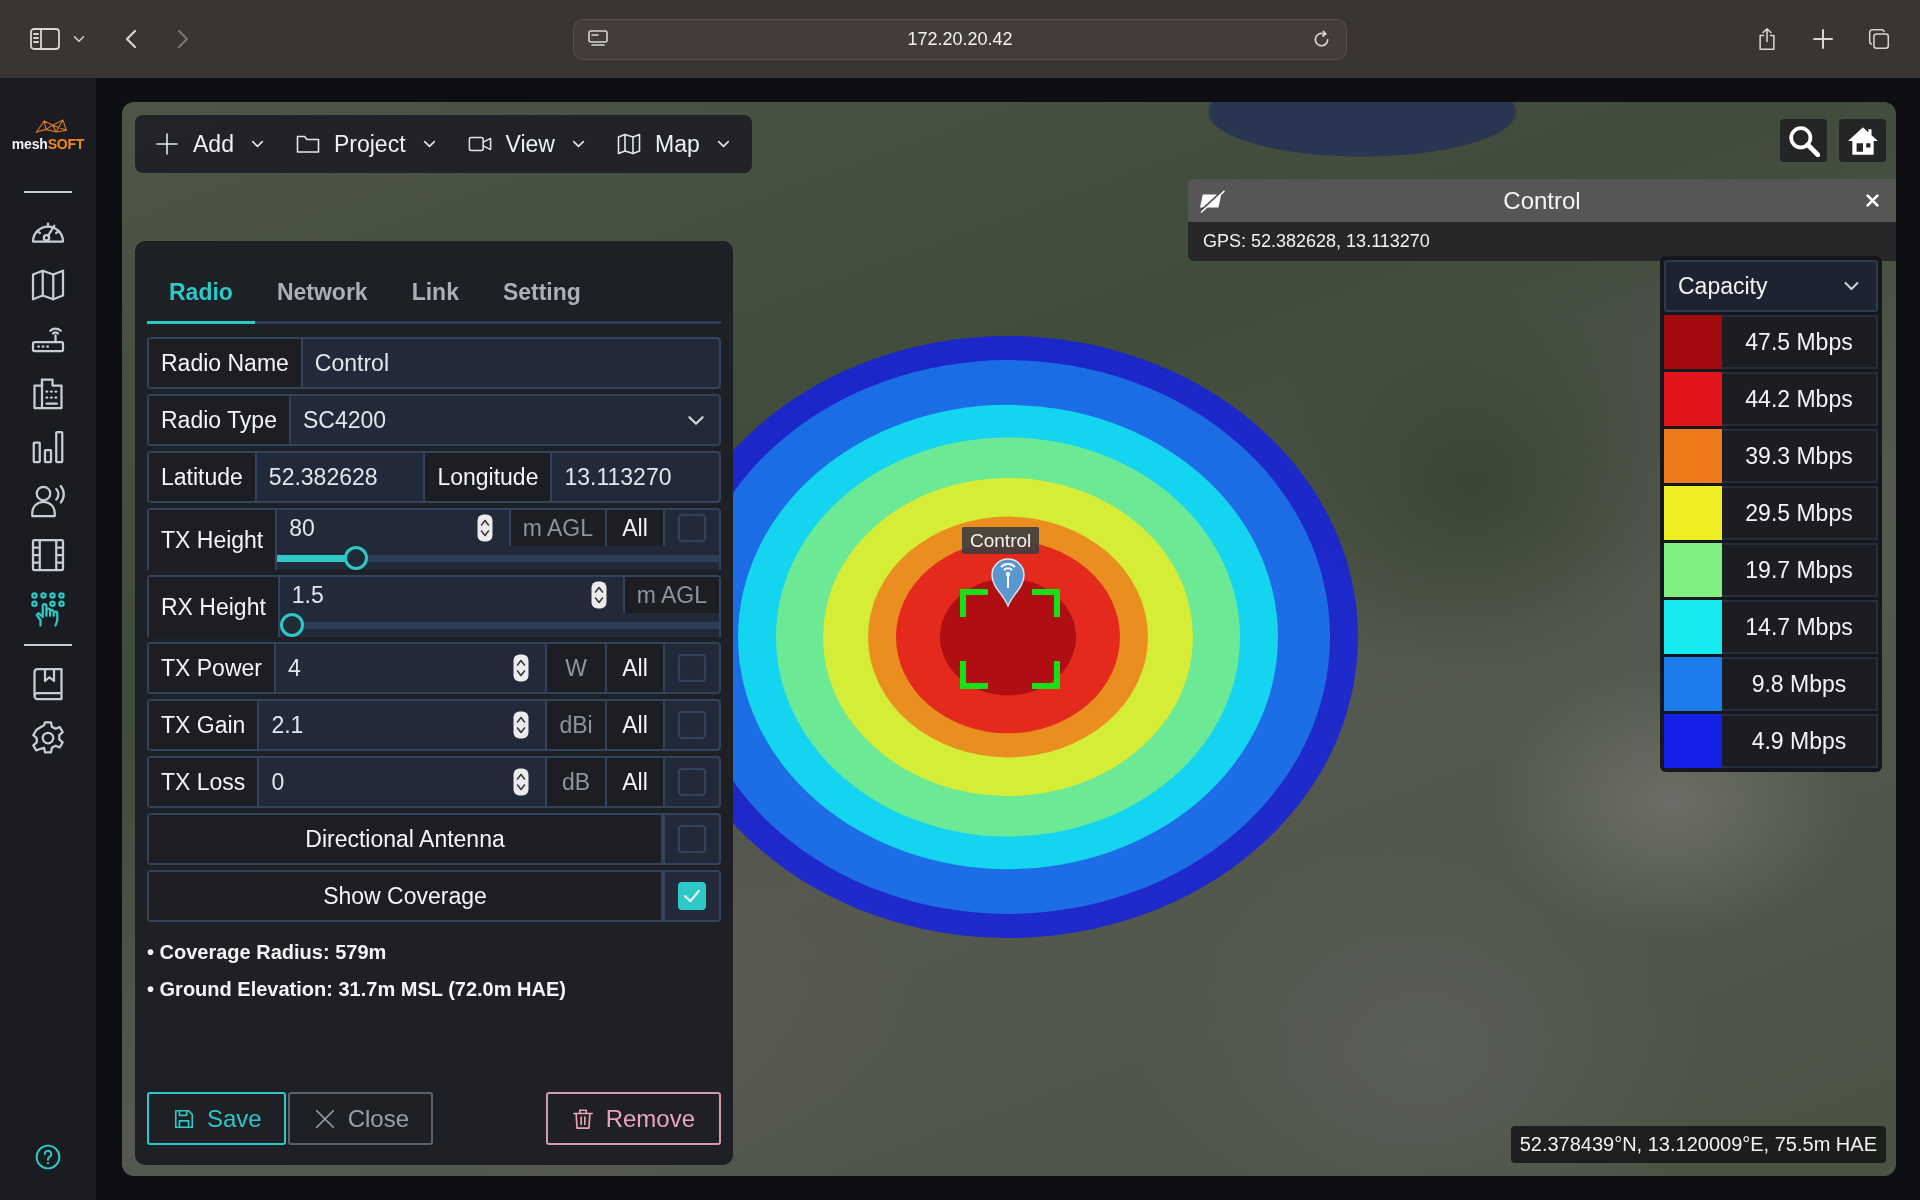  Describe the element at coordinates (357, 989) in the screenshot. I see `info-text: • Ground Elevation: 31.7m MSL (72.0m HAE)` at that location.